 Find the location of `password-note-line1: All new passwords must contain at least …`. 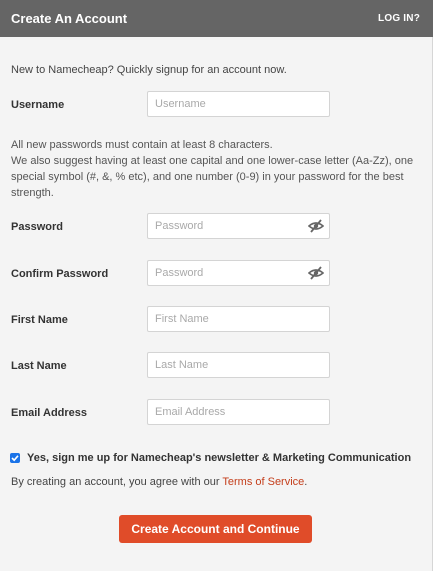

password-note-line1: All new passwords must contain at least … is located at coordinates (142, 145).